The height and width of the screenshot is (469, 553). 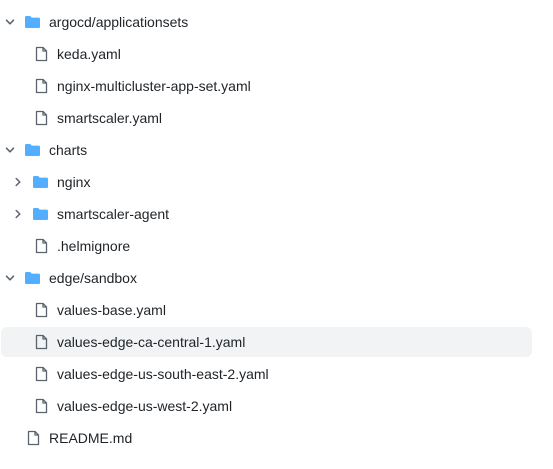 I want to click on tree-item-label: values-base.yaml, so click(x=111, y=310).